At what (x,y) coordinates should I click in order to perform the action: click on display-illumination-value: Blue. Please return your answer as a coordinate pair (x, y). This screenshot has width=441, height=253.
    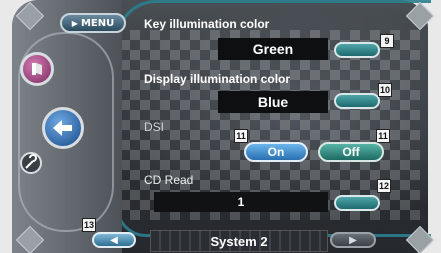
    Looking at the image, I should click on (273, 102).